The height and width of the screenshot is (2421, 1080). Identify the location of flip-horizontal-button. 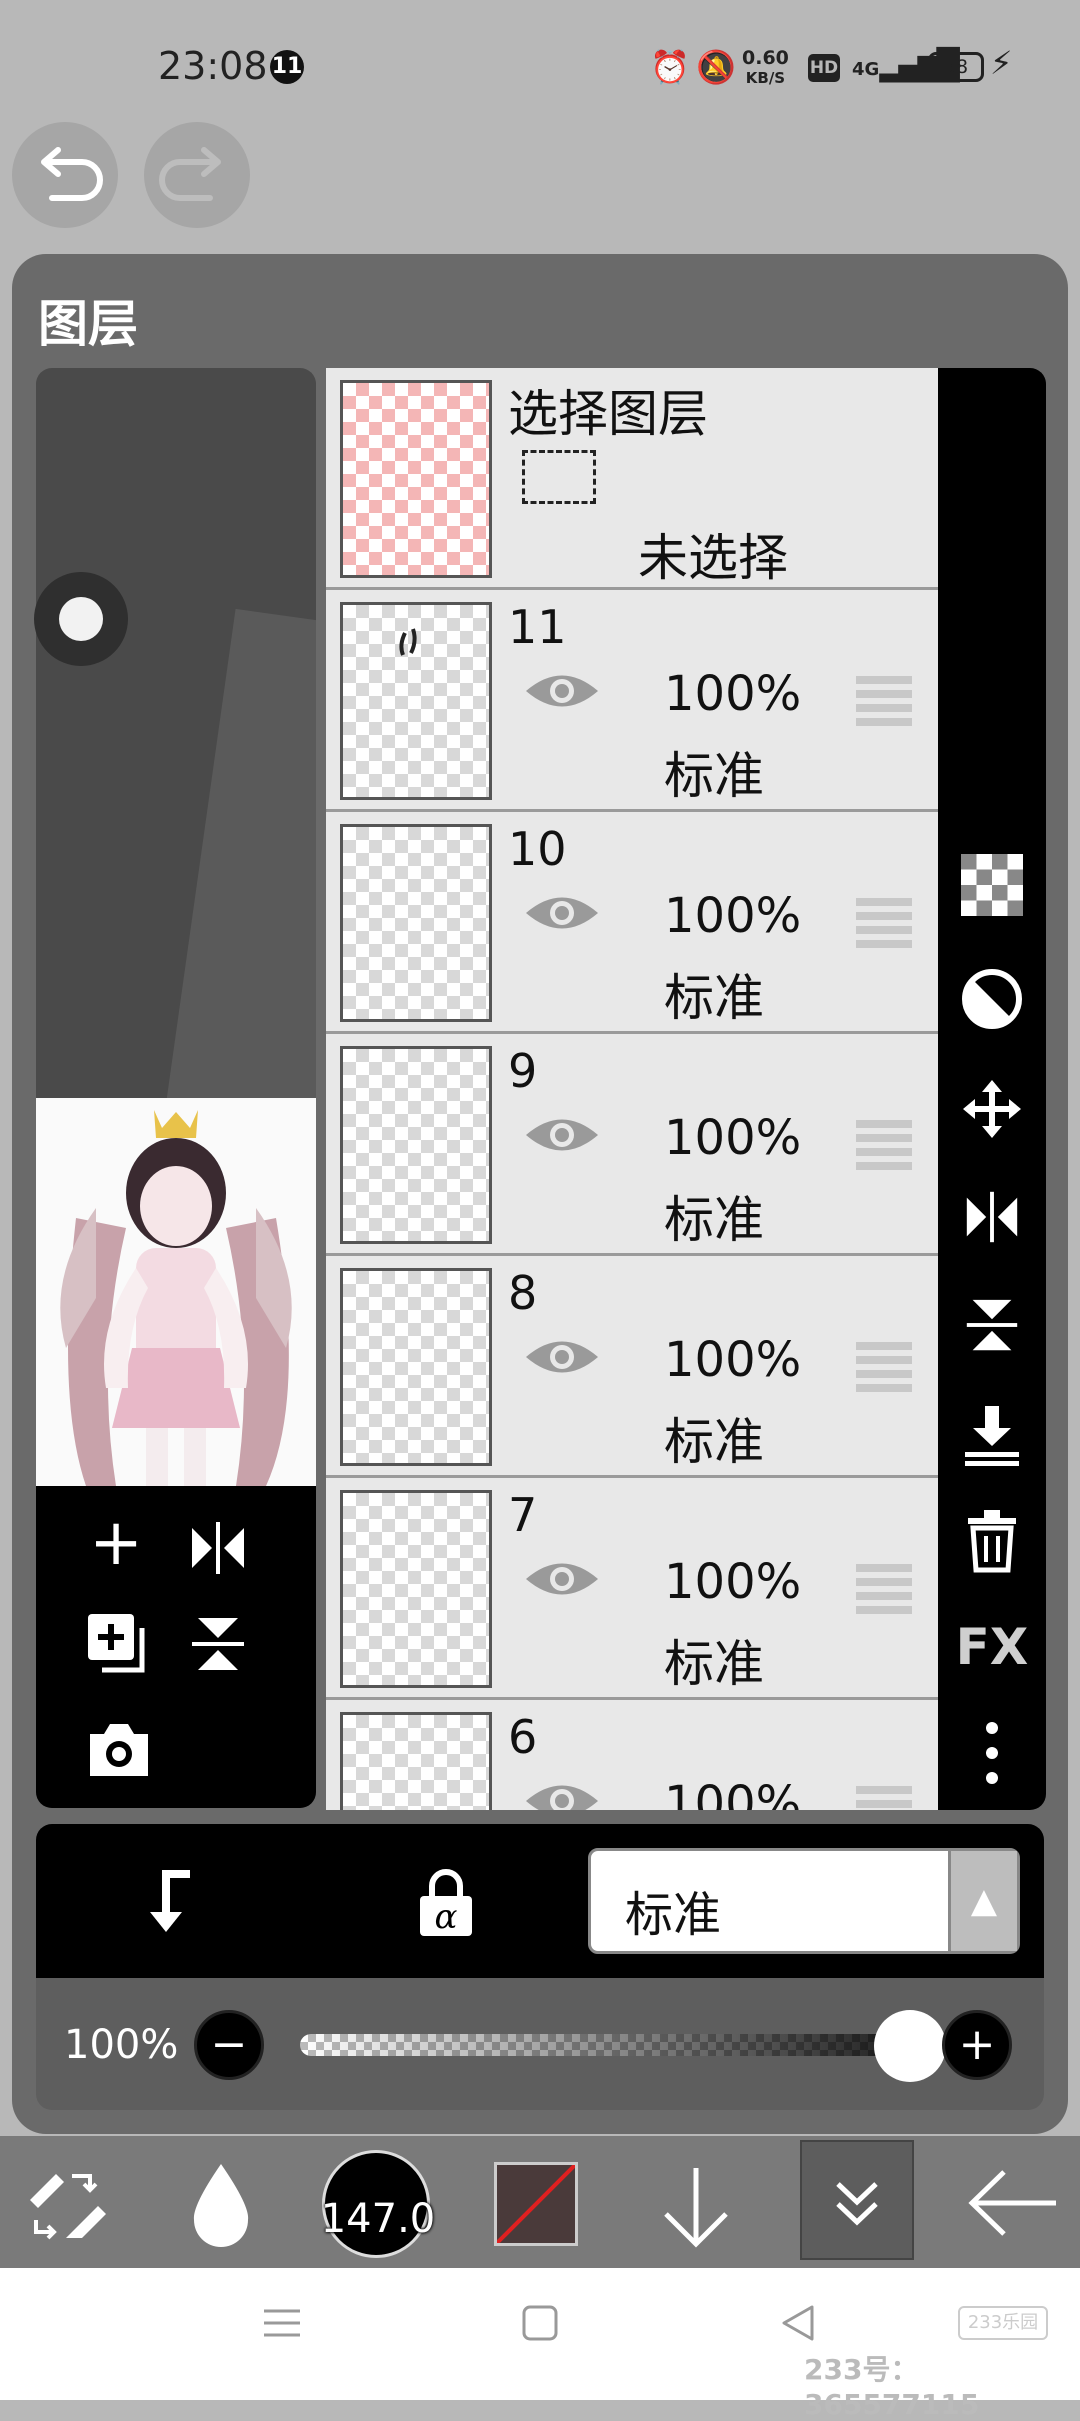
(218, 1550).